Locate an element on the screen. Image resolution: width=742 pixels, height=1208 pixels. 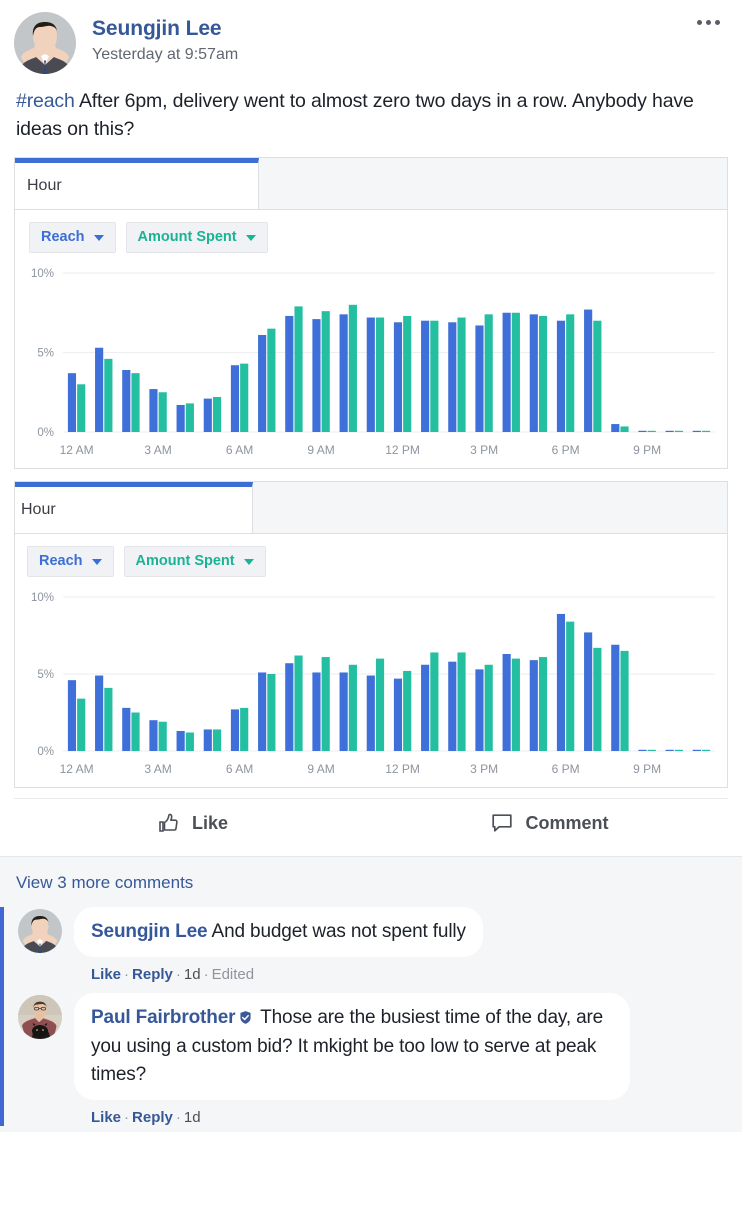
comment-button: Comment is located at coordinates (549, 823).